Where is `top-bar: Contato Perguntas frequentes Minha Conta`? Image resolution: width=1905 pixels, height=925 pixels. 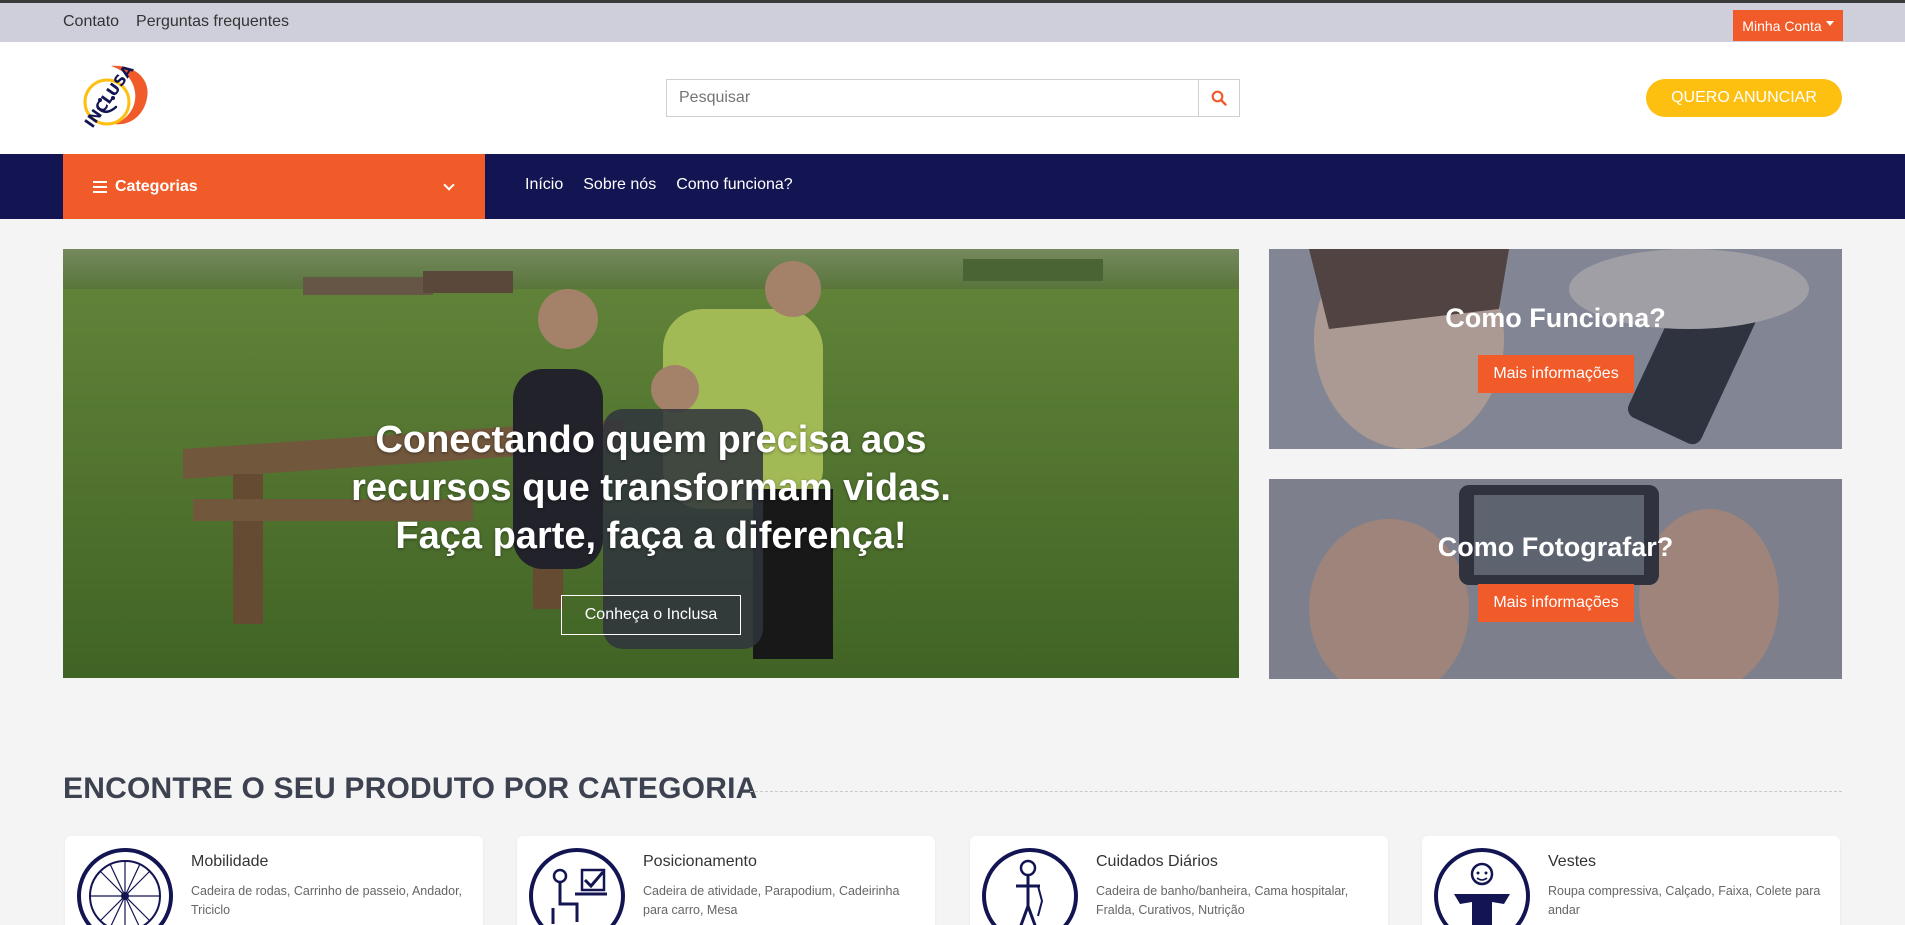
top-bar: Contato Perguntas frequentes Minha Conta is located at coordinates (952, 21).